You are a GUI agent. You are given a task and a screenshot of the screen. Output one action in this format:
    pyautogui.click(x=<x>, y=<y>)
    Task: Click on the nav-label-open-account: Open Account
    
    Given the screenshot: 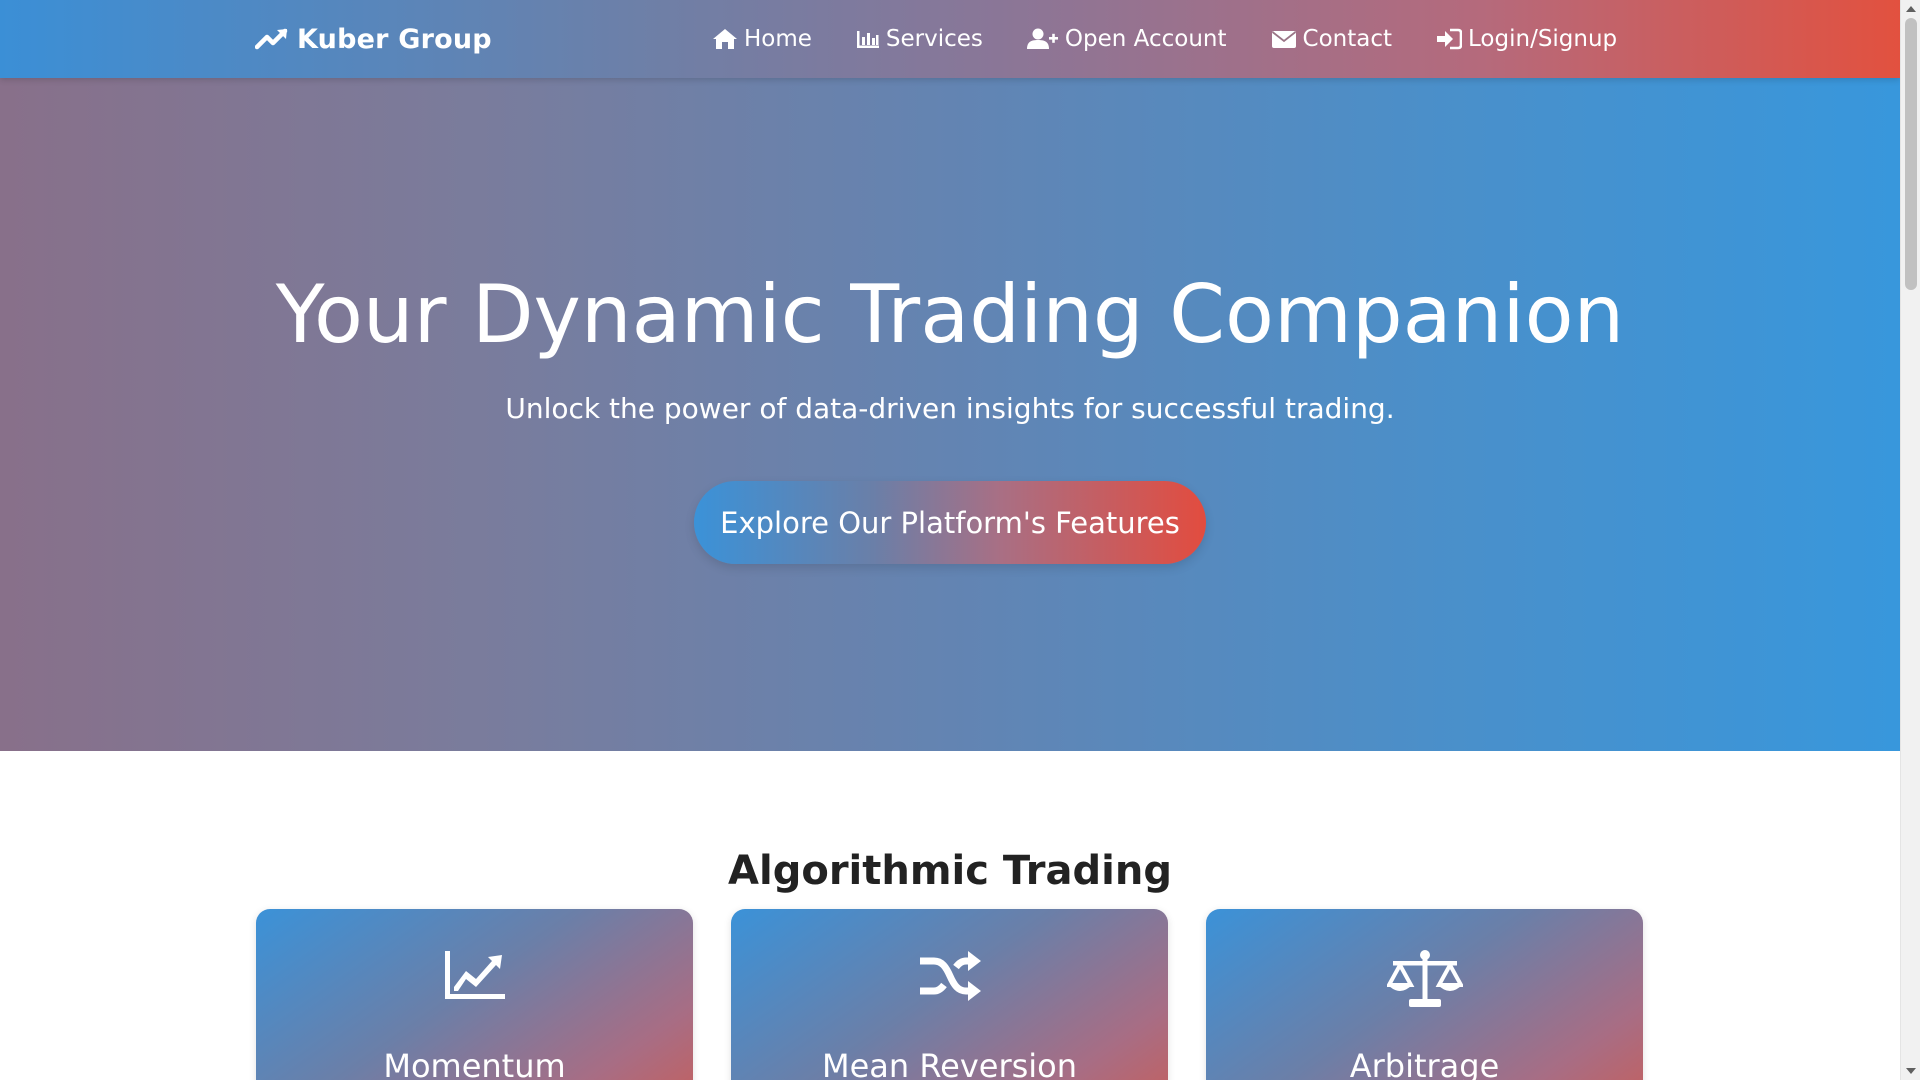 What is the action you would take?
    pyautogui.click(x=1145, y=39)
    